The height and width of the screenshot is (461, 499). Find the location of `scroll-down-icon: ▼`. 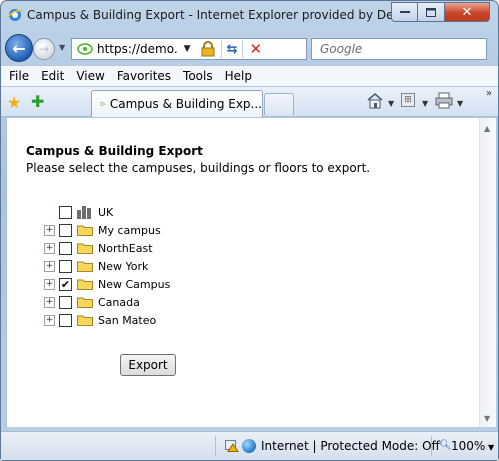

scroll-down-icon: ▼ is located at coordinates (487, 418).